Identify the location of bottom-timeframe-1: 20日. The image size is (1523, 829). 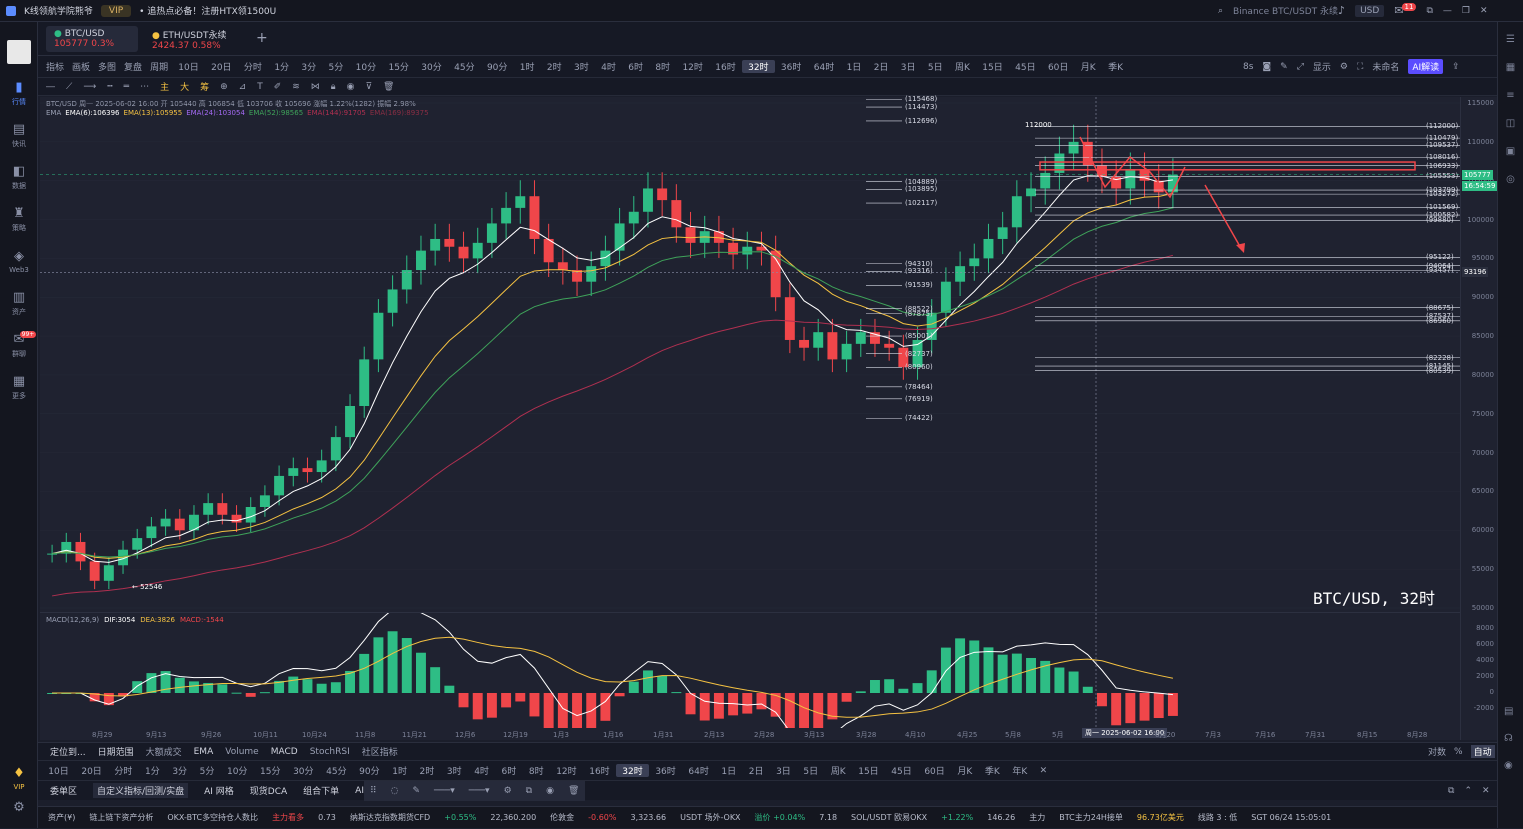
(91, 770).